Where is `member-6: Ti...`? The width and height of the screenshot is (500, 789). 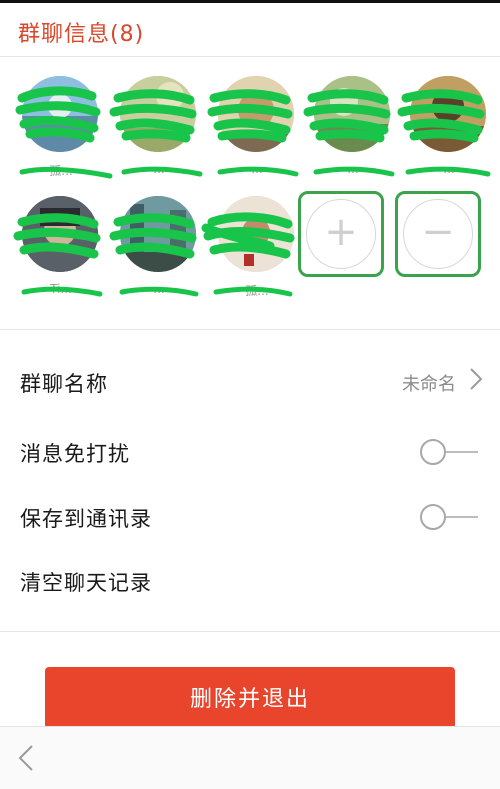
member-6: Ti... is located at coordinates (59, 255).